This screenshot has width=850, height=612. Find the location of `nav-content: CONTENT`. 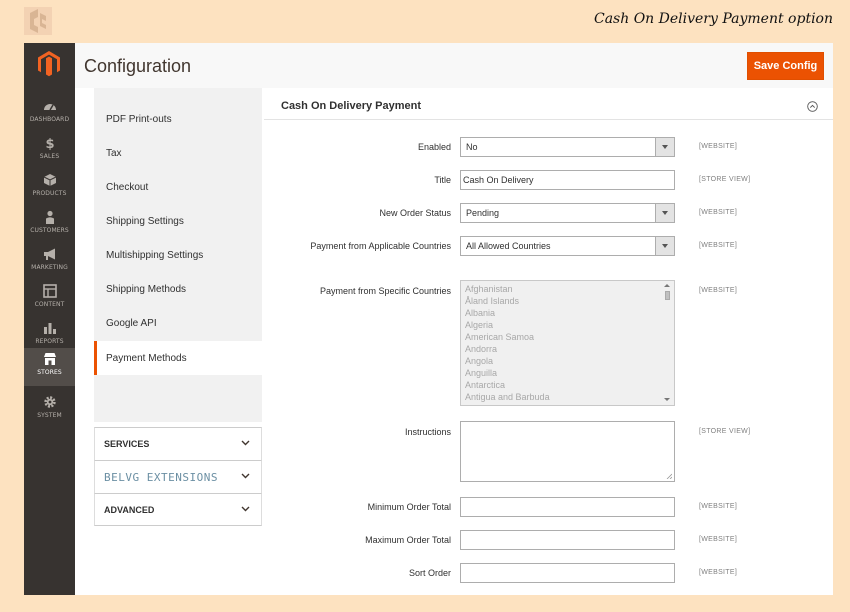

nav-content: CONTENT is located at coordinates (49, 298).